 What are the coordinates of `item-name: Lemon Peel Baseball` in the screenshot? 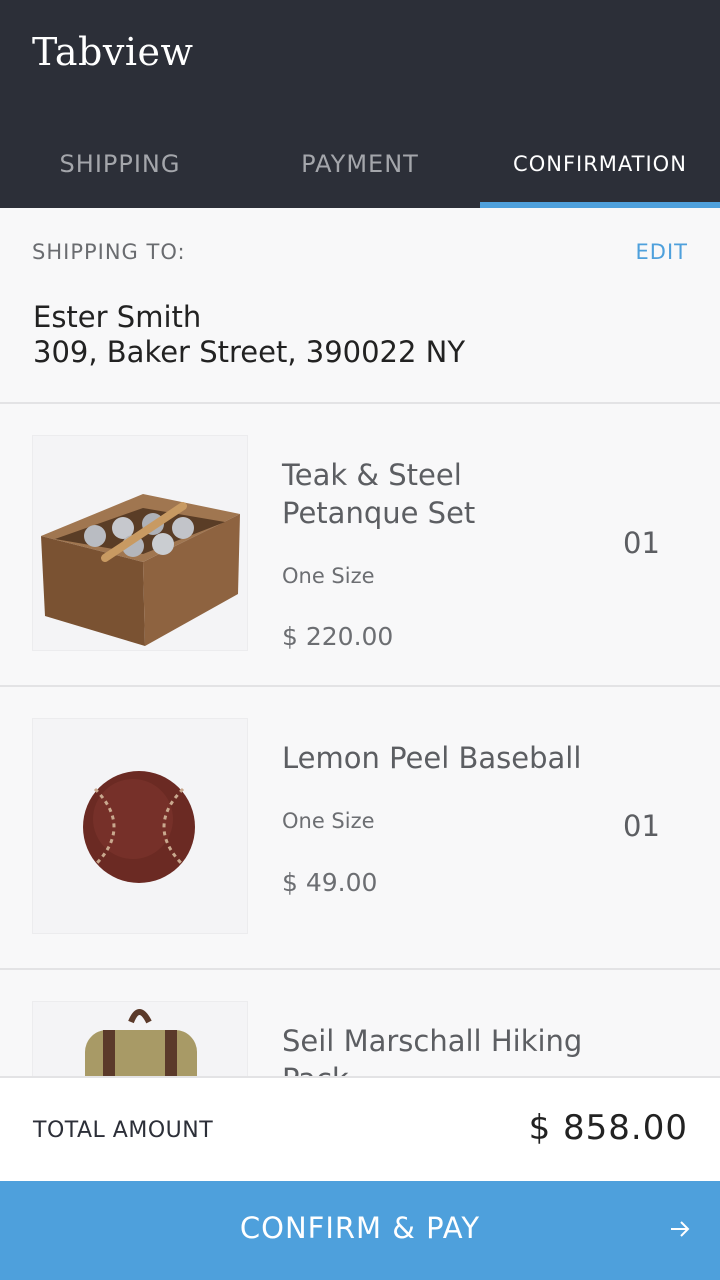 It's located at (432, 758).